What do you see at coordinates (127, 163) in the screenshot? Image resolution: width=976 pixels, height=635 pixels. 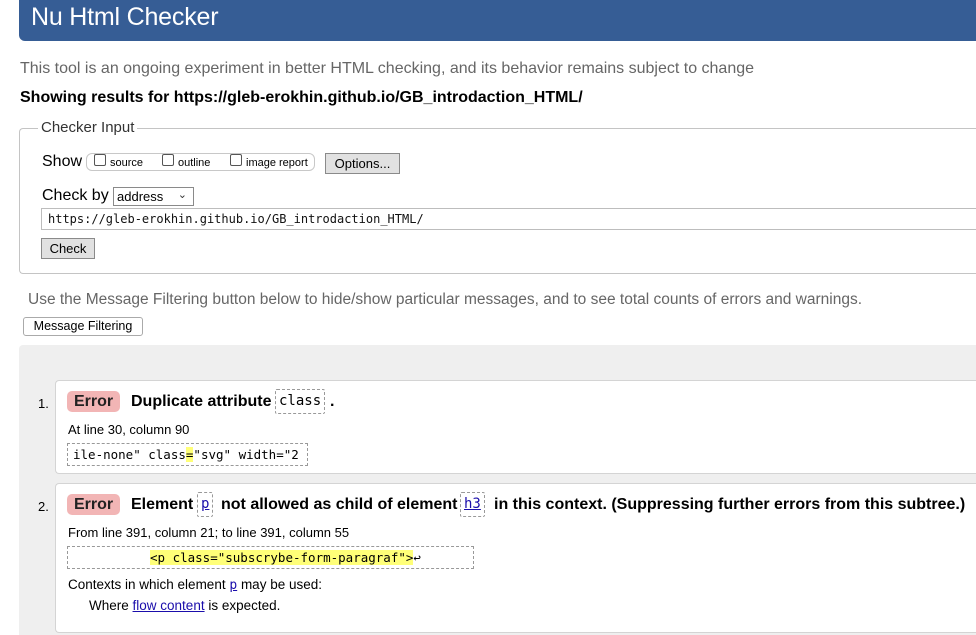 I see `source-label: source` at bounding box center [127, 163].